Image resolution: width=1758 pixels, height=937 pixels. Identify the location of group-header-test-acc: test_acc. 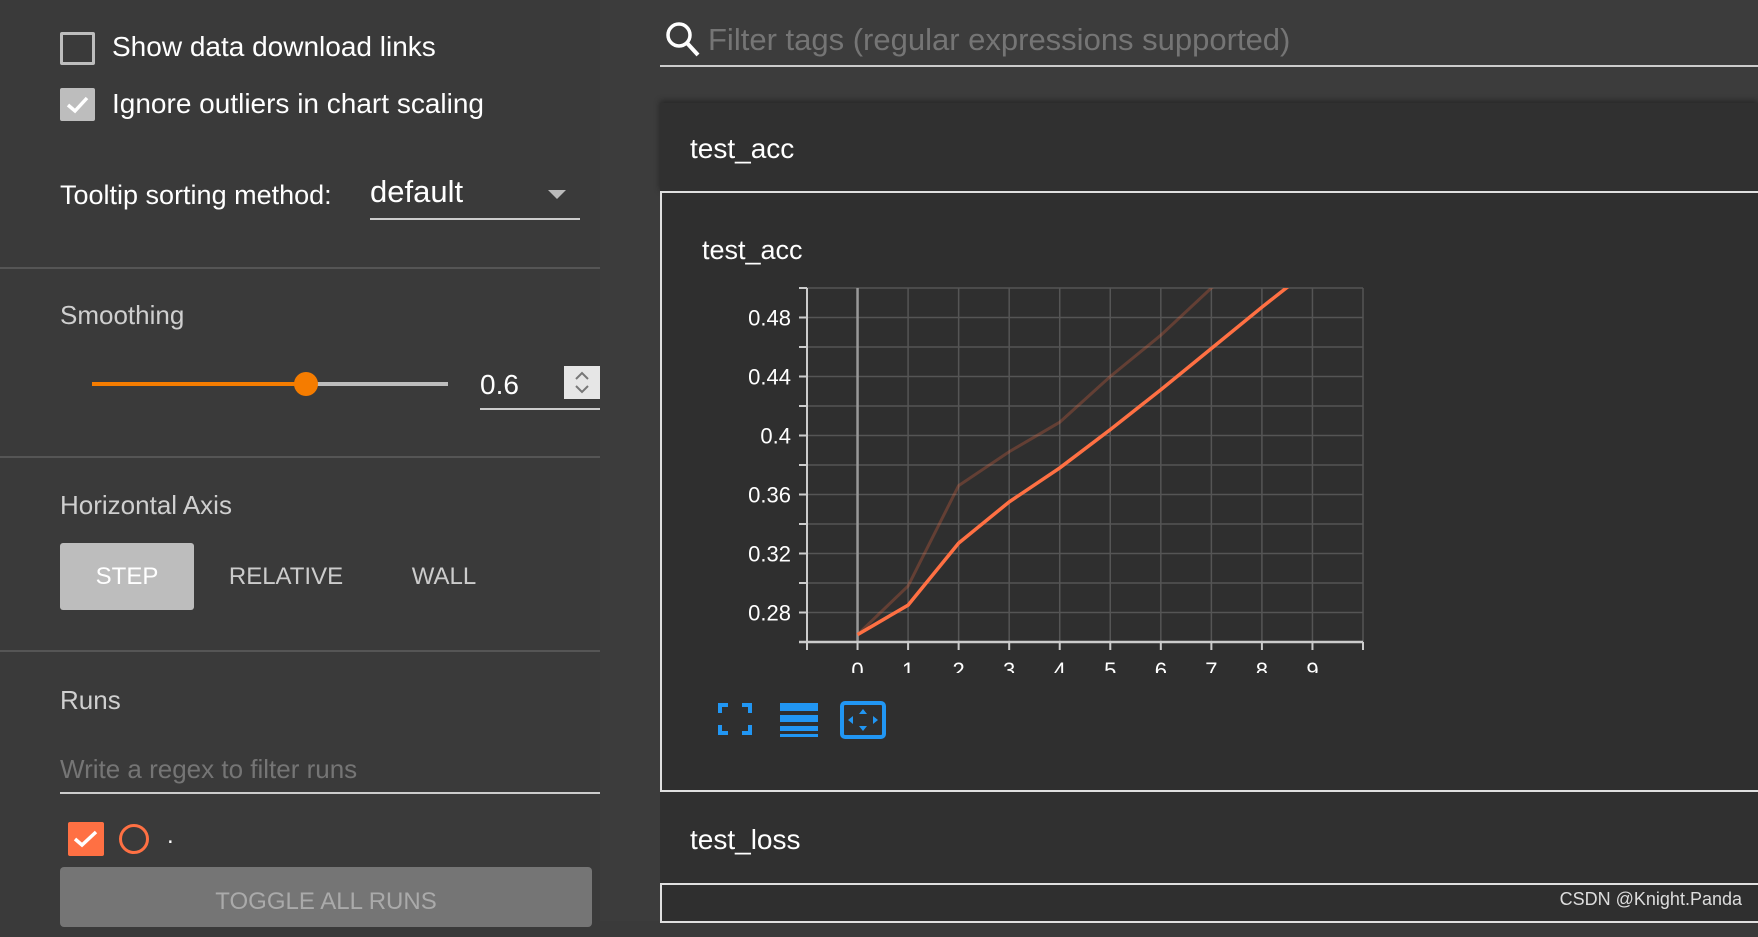
(1209, 147).